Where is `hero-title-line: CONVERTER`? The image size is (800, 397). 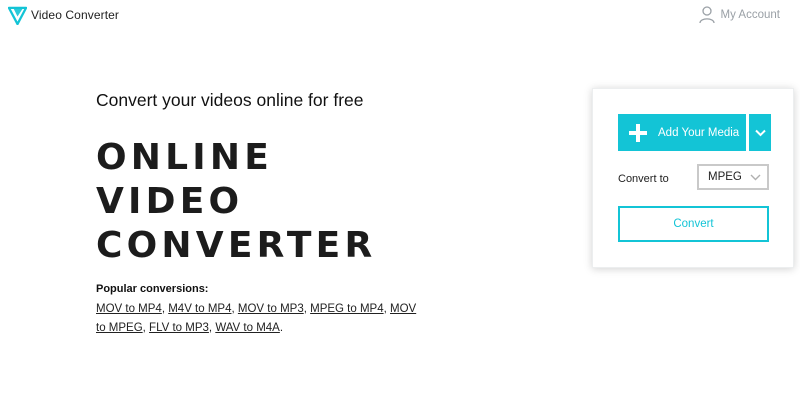
hero-title-line: CONVERTER is located at coordinates (236, 245).